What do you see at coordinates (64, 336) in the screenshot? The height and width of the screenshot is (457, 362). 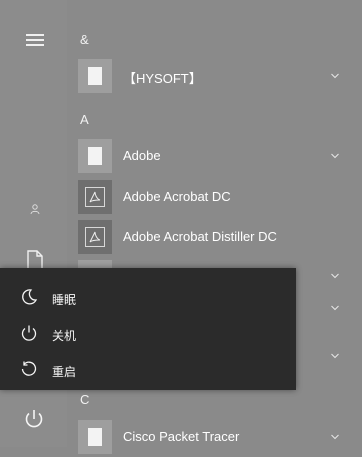 I see `power-menu-label: 关机` at bounding box center [64, 336].